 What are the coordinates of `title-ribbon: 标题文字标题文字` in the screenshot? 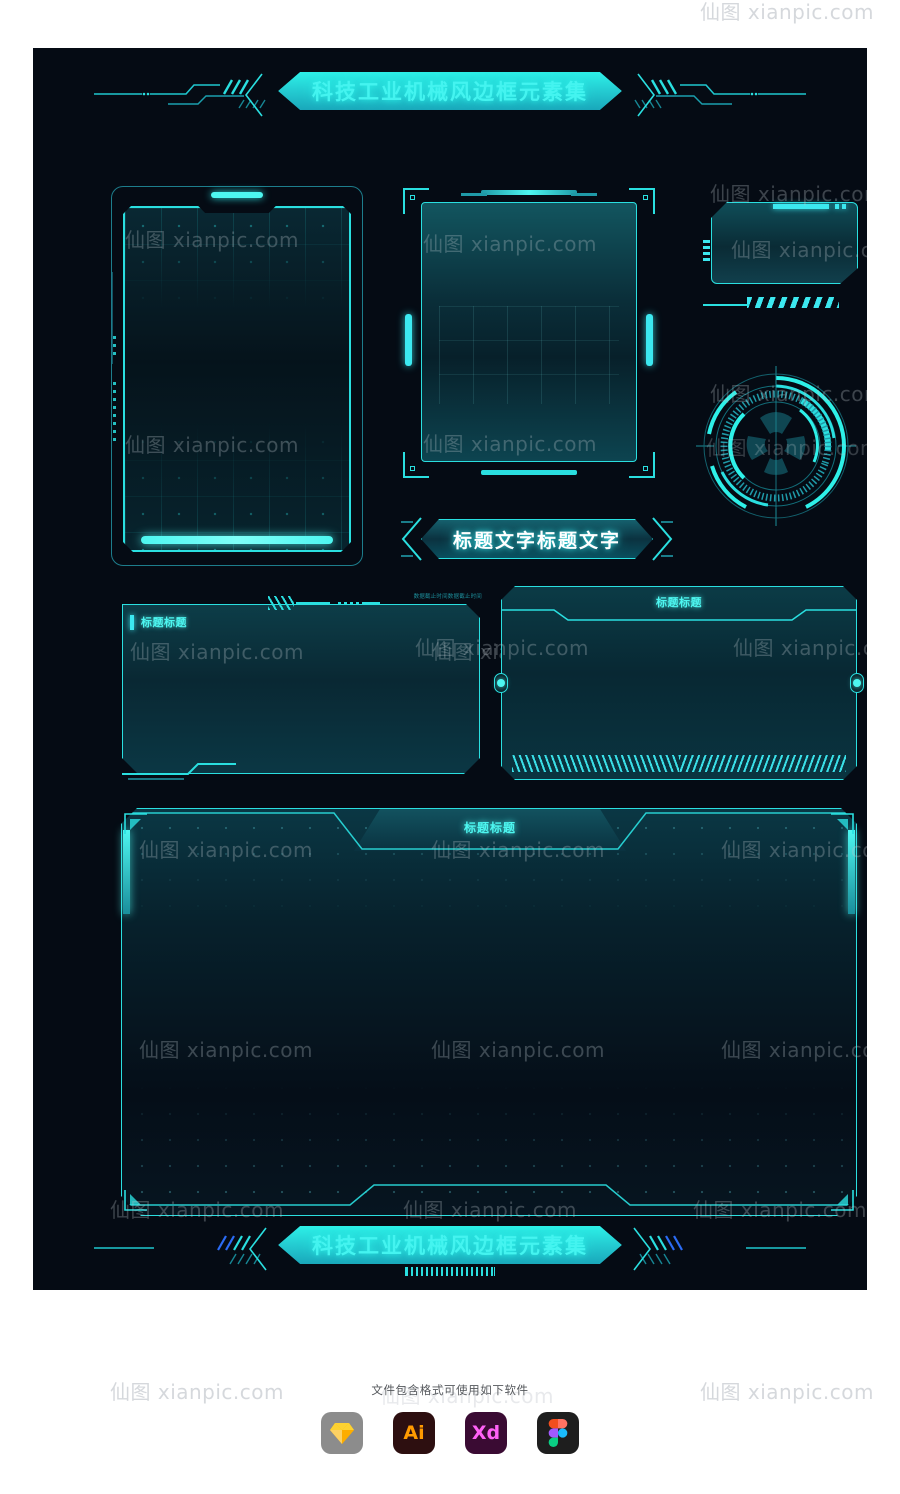 It's located at (537, 539).